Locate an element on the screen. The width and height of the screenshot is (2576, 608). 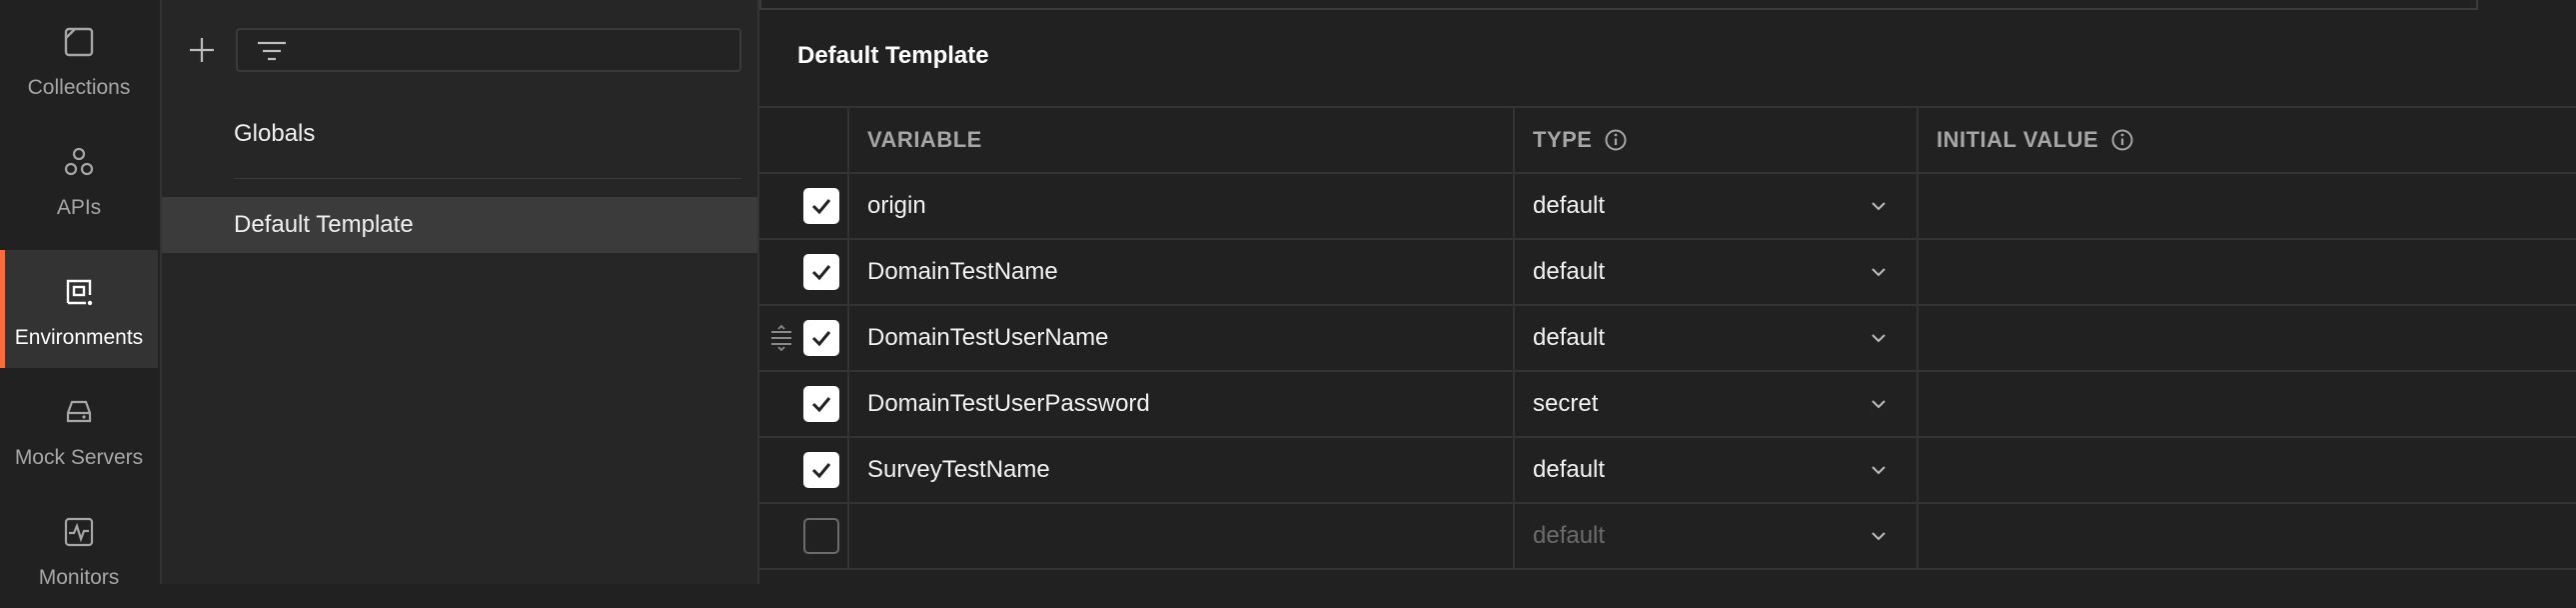
sidebar-divider is located at coordinates (487, 178).